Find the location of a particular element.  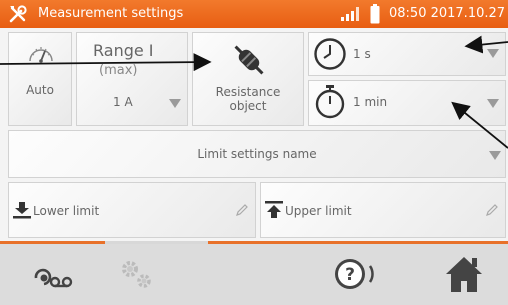

resistor-icon is located at coordinates (249, 60).